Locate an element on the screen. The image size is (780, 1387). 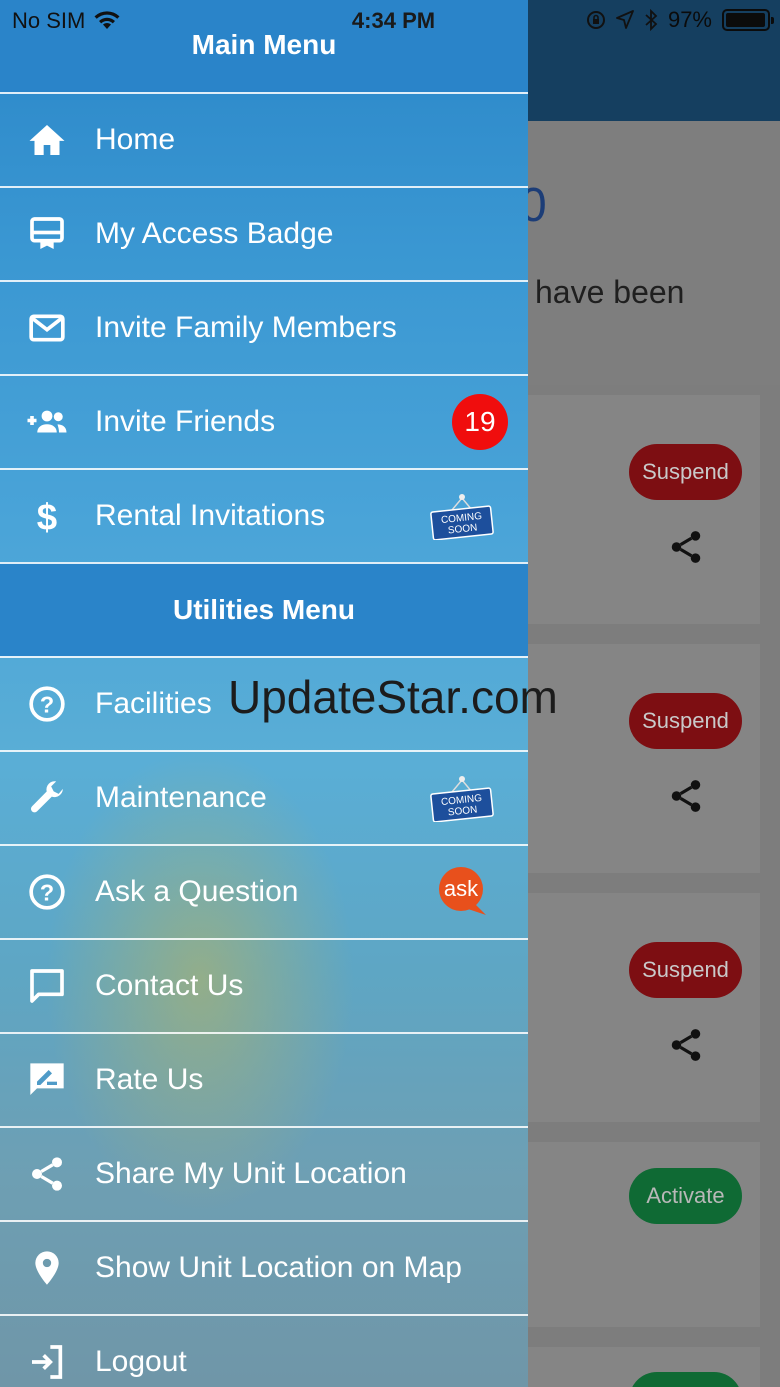
menu-item-home: Home is located at coordinates (264, 139).